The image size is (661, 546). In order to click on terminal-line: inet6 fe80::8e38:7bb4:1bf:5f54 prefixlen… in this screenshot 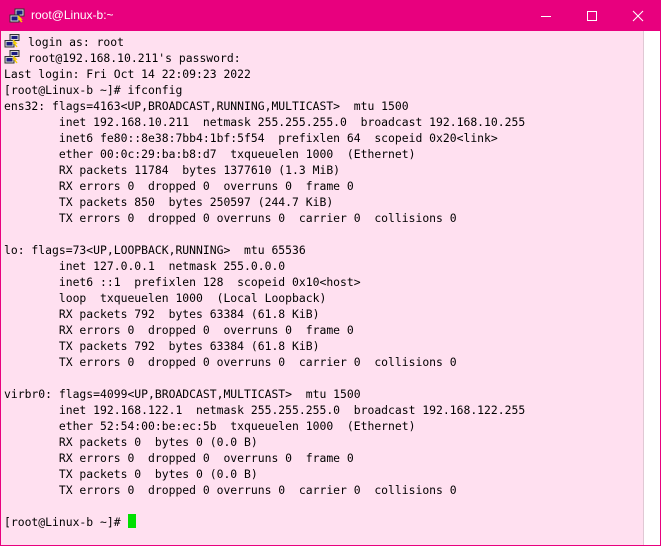, I will do `click(251, 138)`.